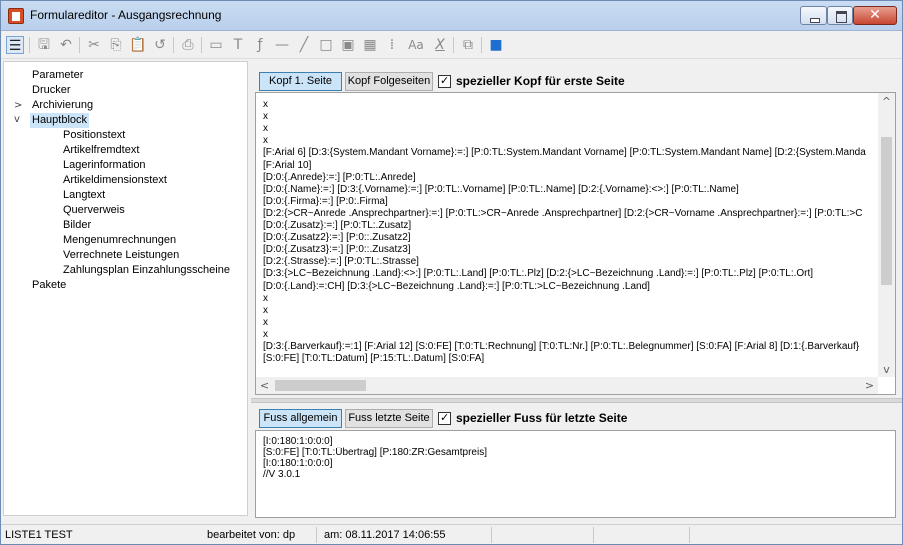  I want to click on code-line: [D:2:{.Strasse}:=:] [P:0:TL:.Strasse], so click(341, 262).